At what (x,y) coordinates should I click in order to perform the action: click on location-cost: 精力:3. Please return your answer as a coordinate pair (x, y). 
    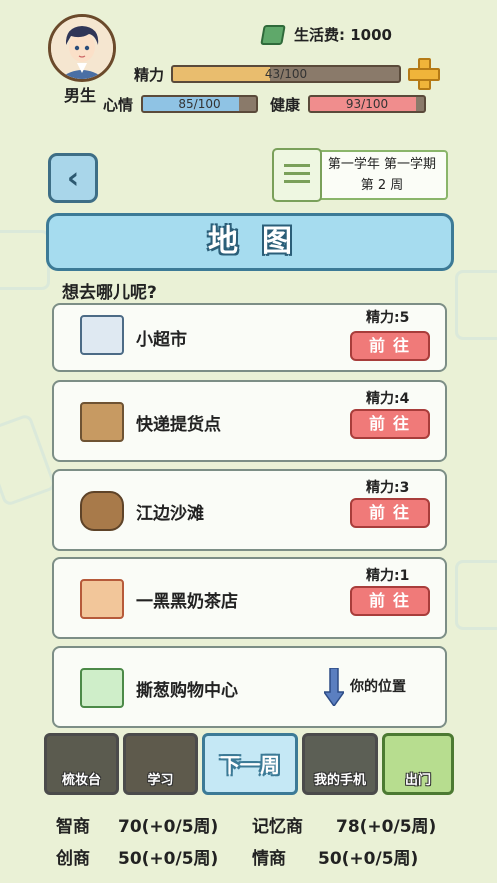
    Looking at the image, I should click on (388, 488).